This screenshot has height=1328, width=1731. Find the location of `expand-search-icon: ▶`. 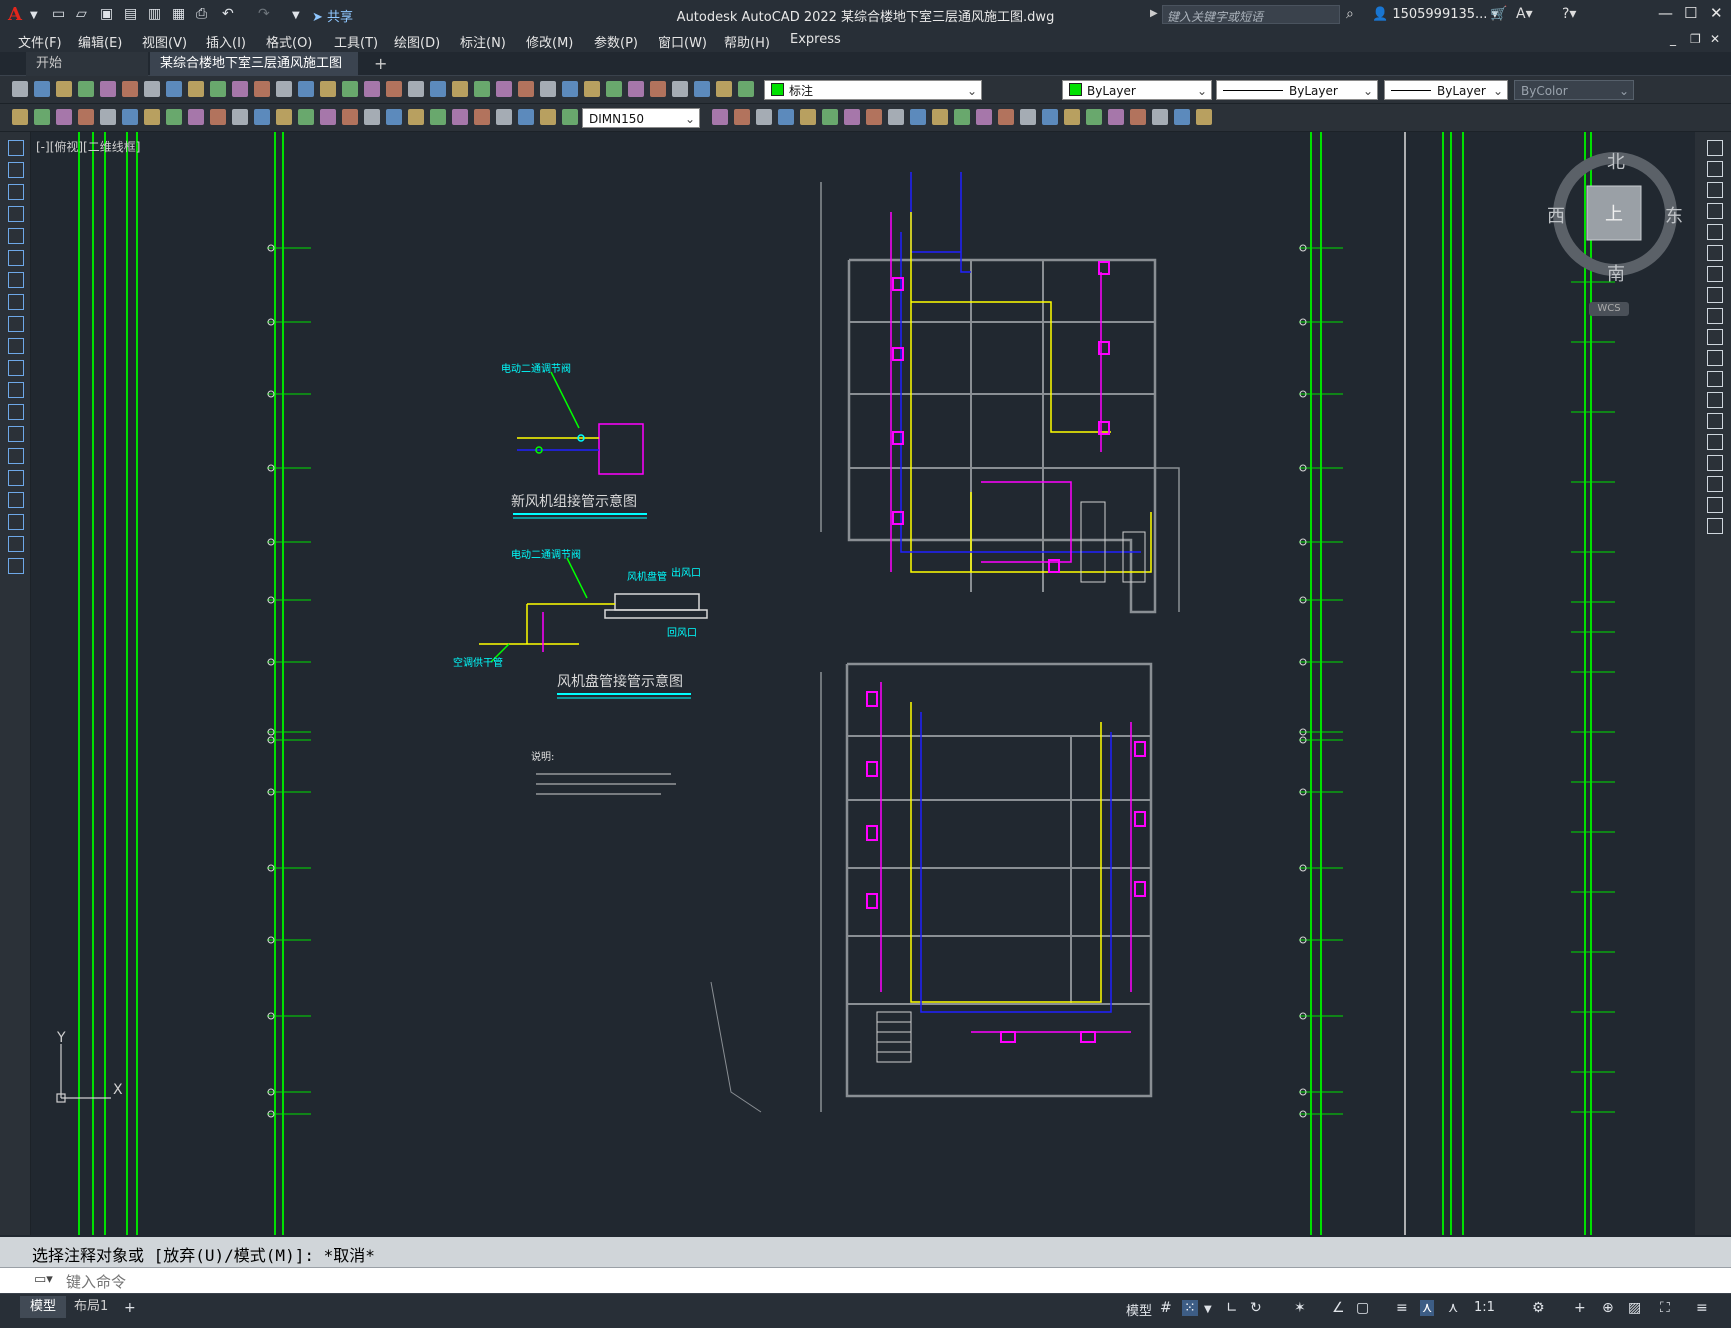

expand-search-icon: ▶ is located at coordinates (1154, 13).